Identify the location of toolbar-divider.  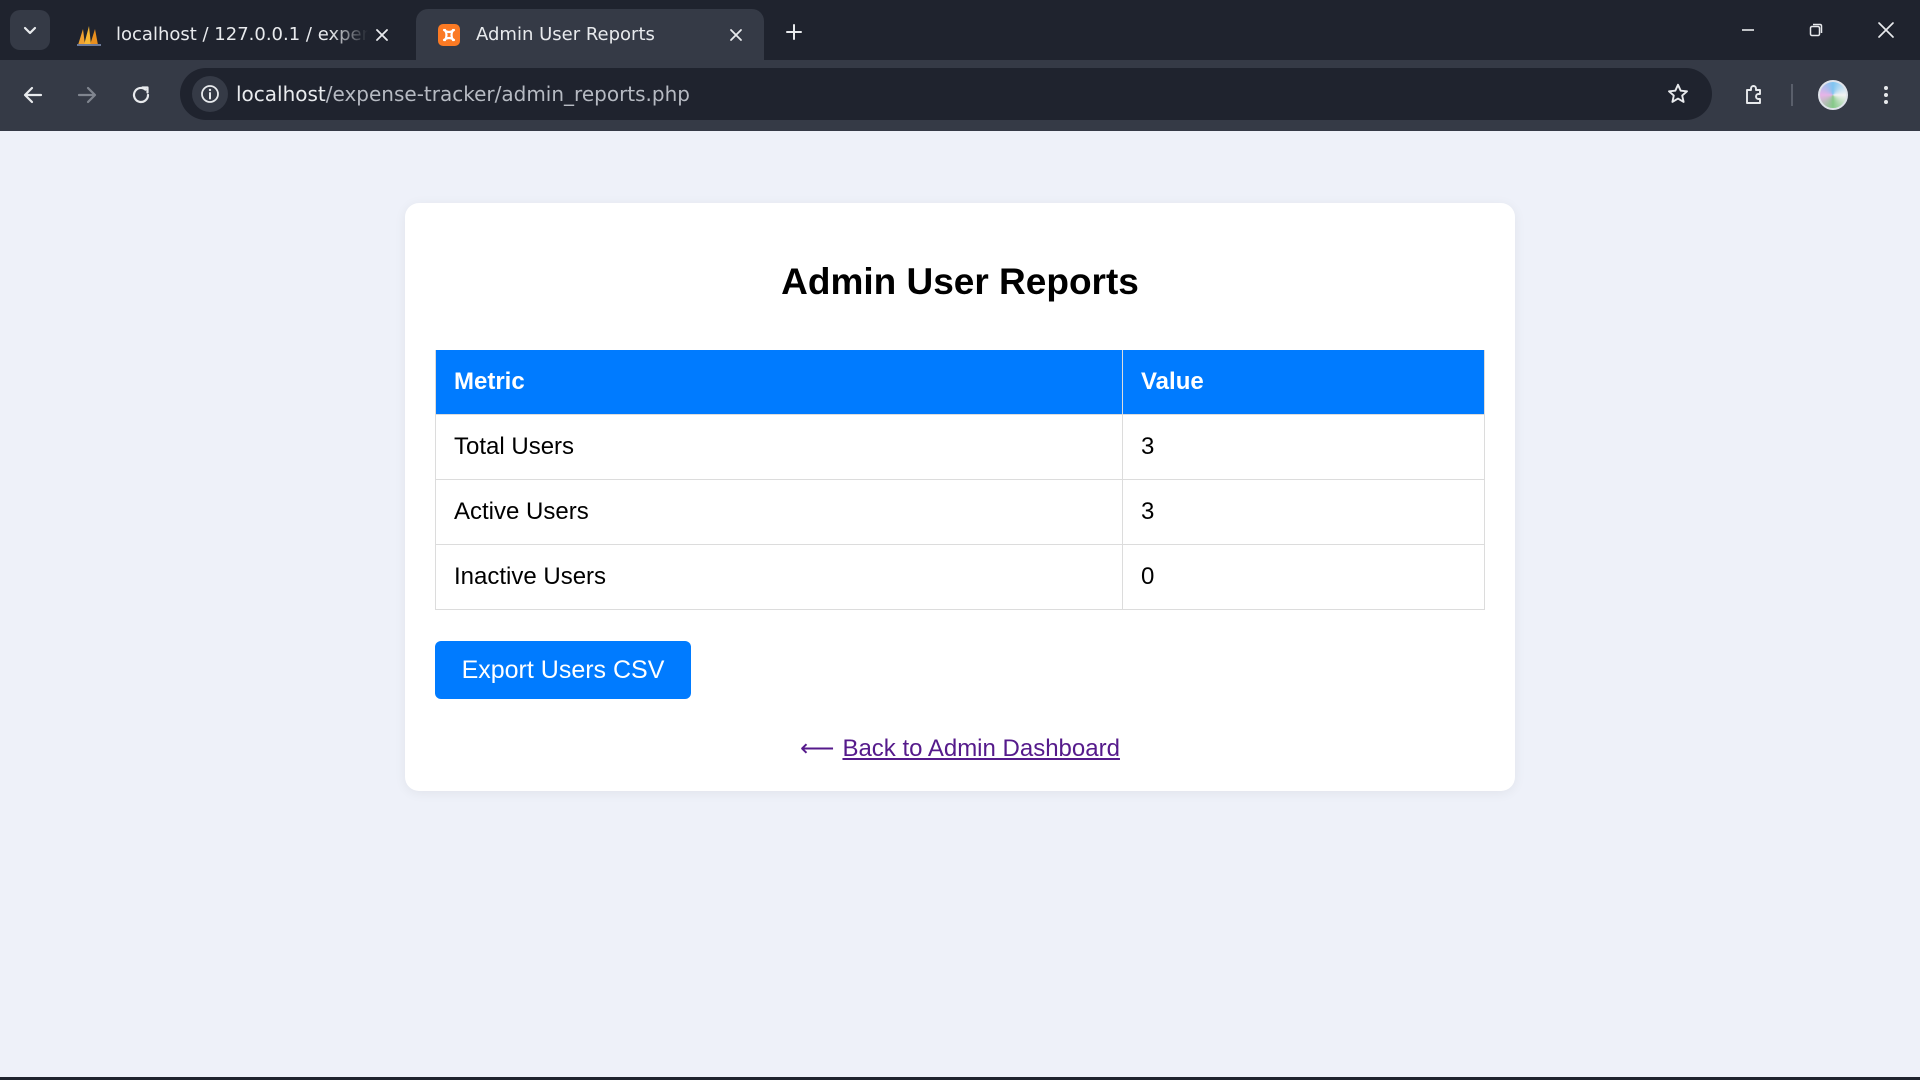
(1792, 95).